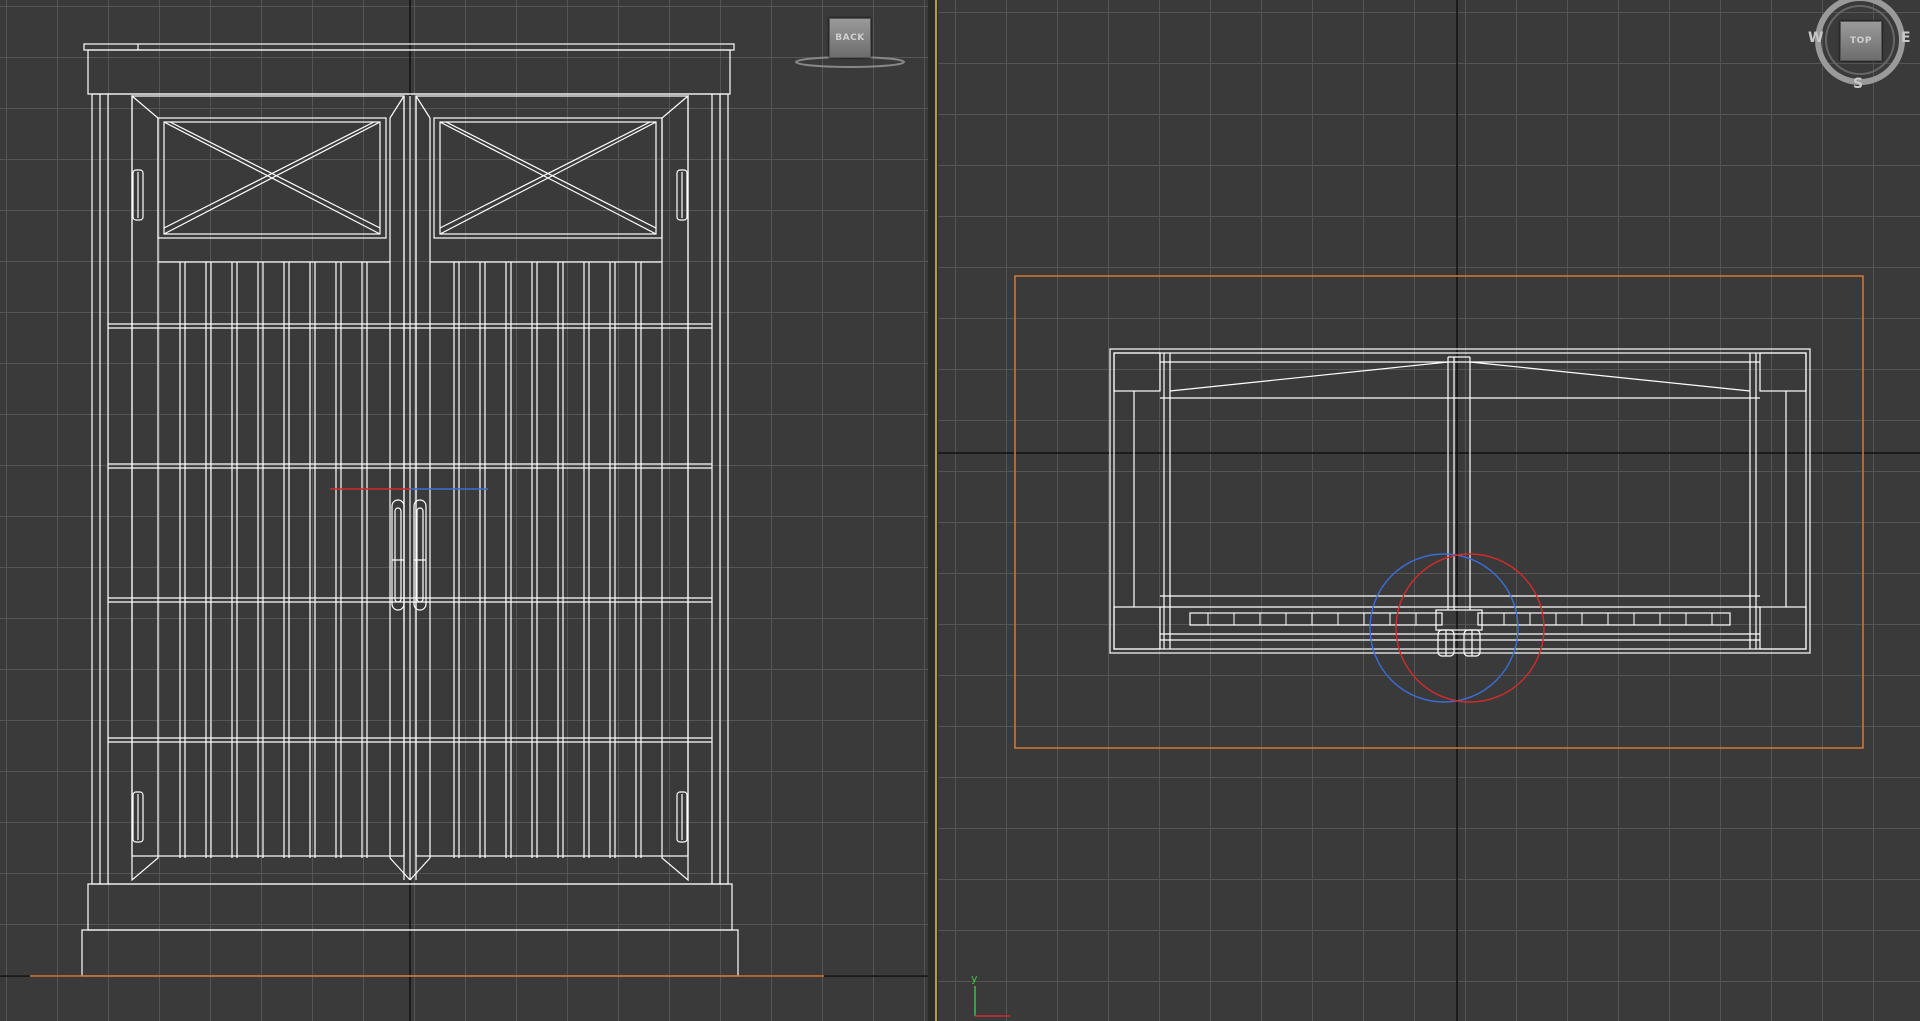 This screenshot has height=1021, width=1920. Describe the element at coordinates (974, 978) in the screenshot. I see `axis-y-label: y` at that location.